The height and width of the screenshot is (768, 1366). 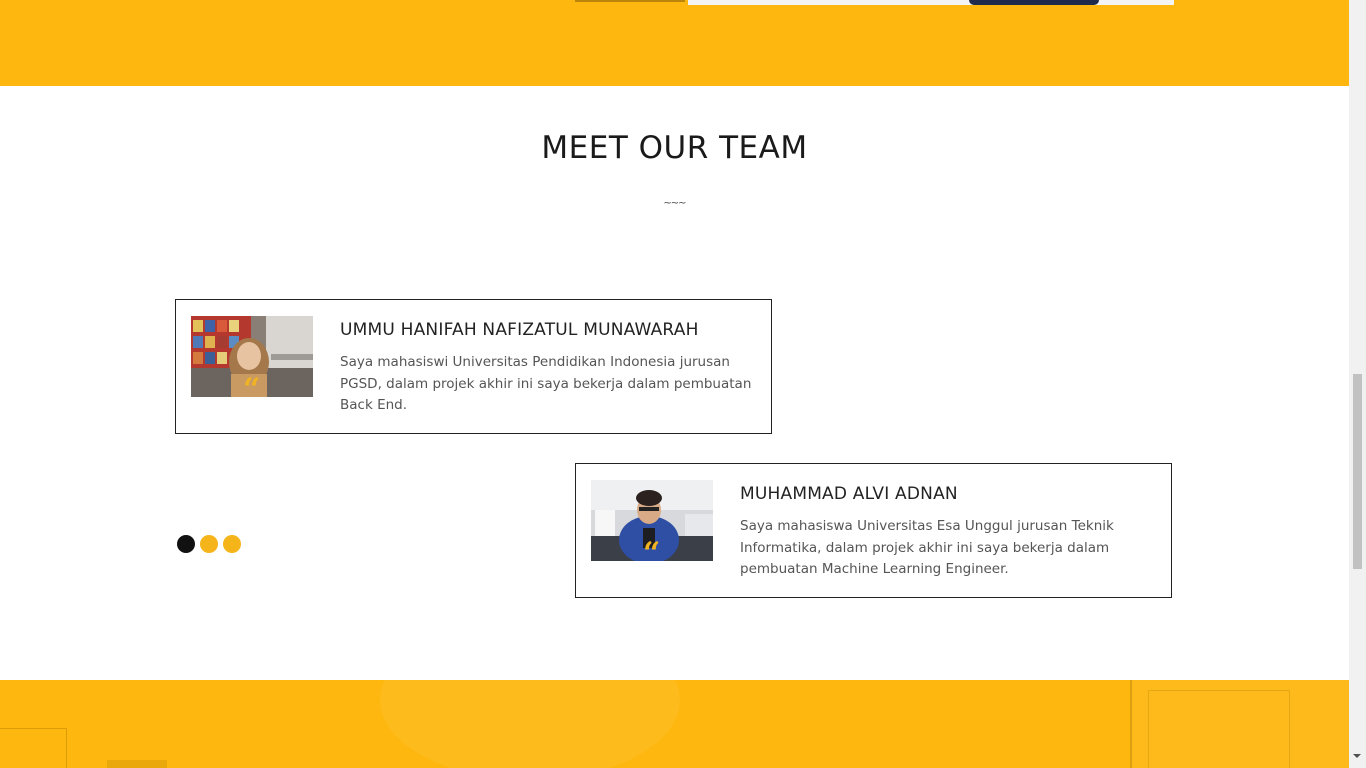 I want to click on previous-section-shadow, so click(x=630, y=1).